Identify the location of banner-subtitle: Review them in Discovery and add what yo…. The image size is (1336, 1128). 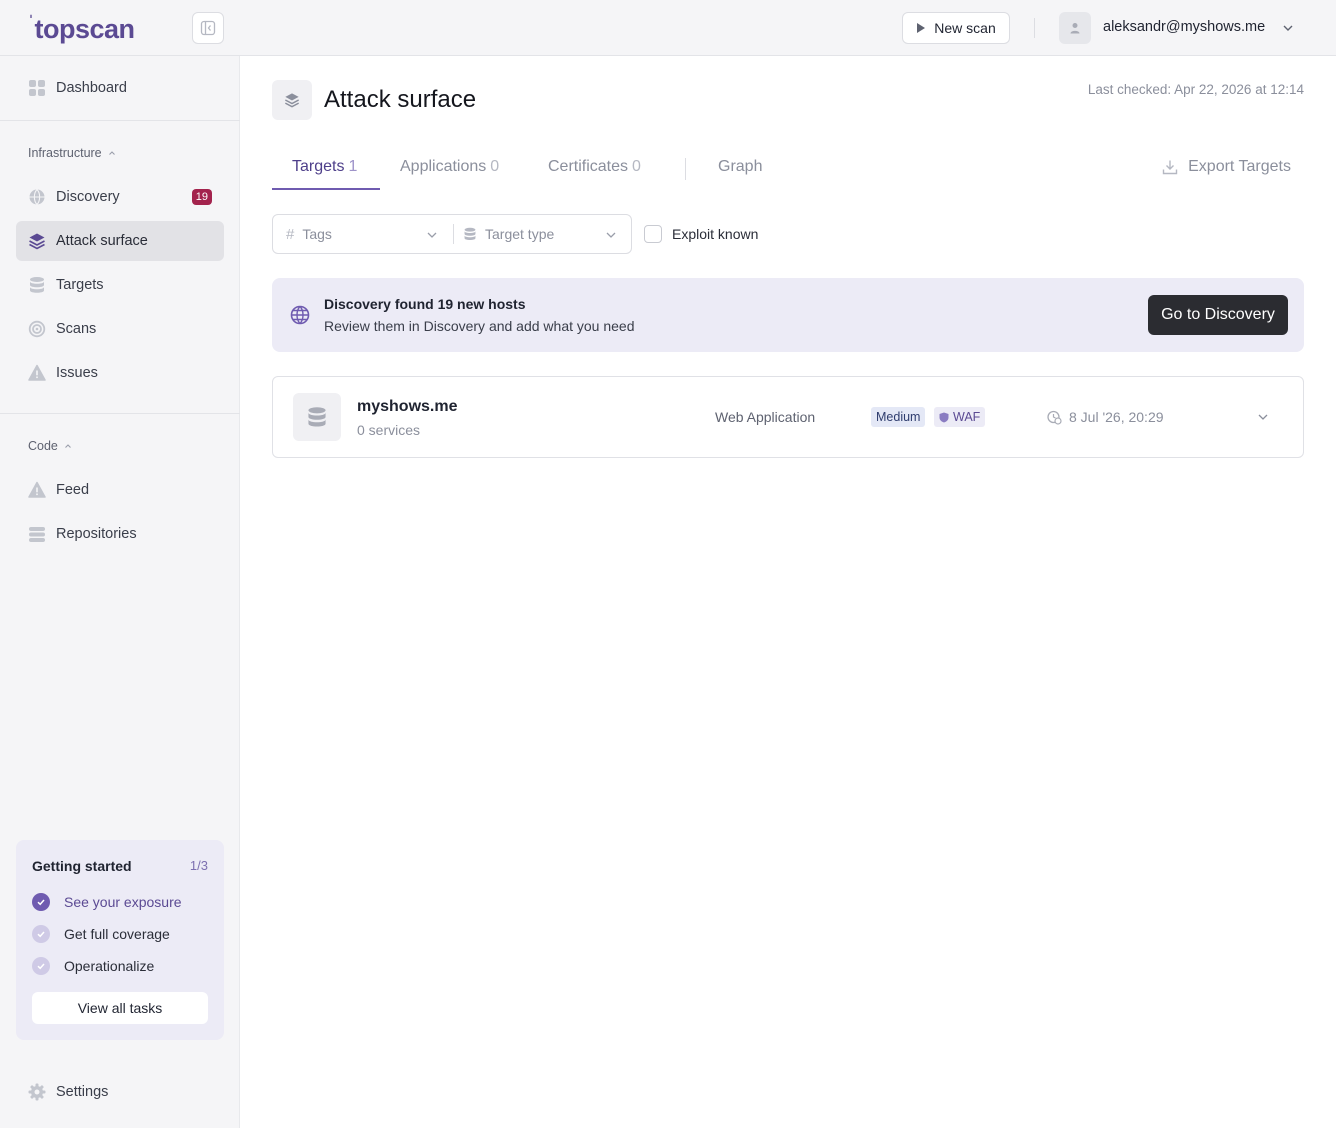
(479, 326).